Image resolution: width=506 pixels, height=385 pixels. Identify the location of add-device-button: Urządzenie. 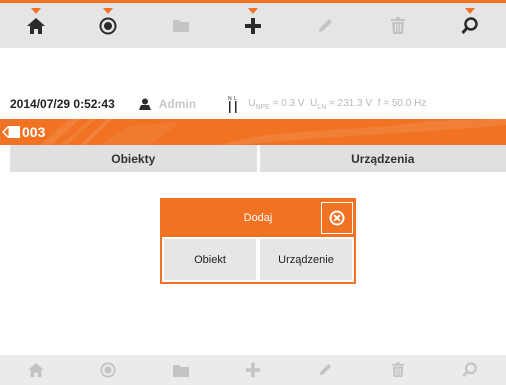
(306, 259).